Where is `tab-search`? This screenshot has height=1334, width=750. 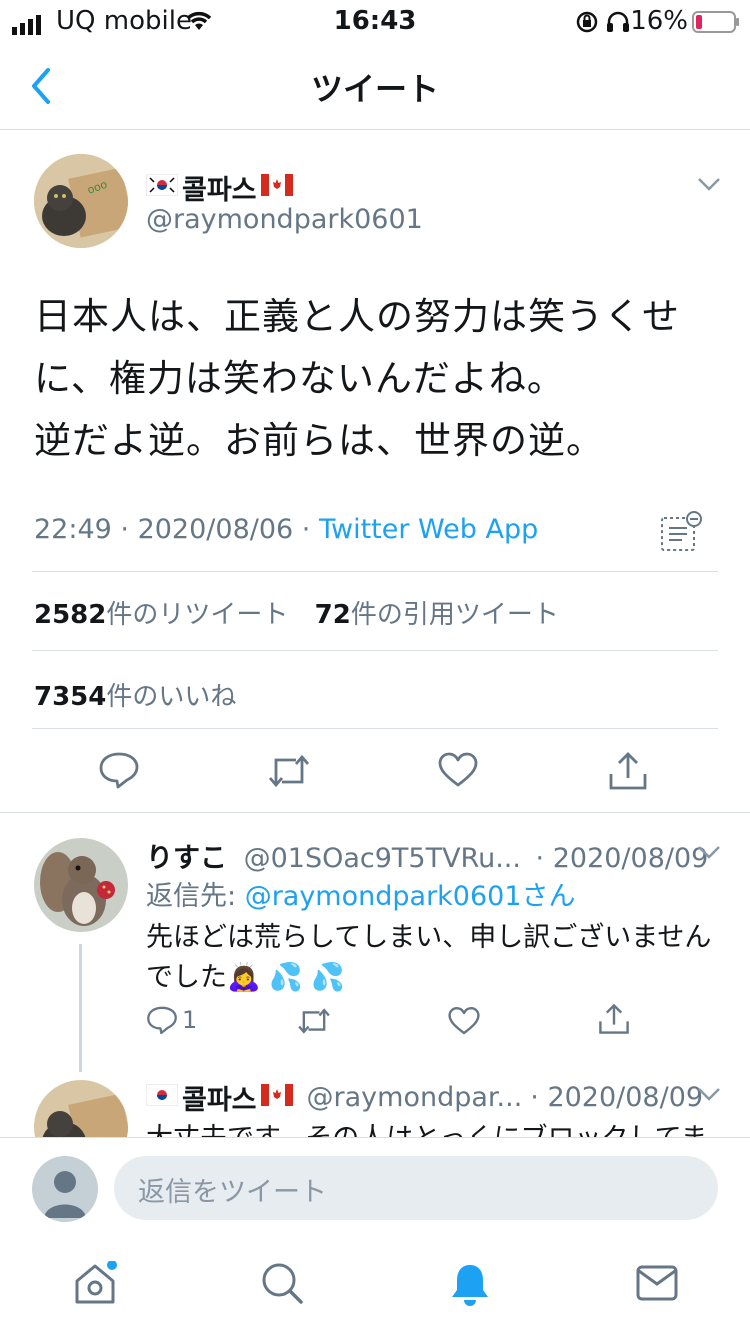 tab-search is located at coordinates (282, 1285).